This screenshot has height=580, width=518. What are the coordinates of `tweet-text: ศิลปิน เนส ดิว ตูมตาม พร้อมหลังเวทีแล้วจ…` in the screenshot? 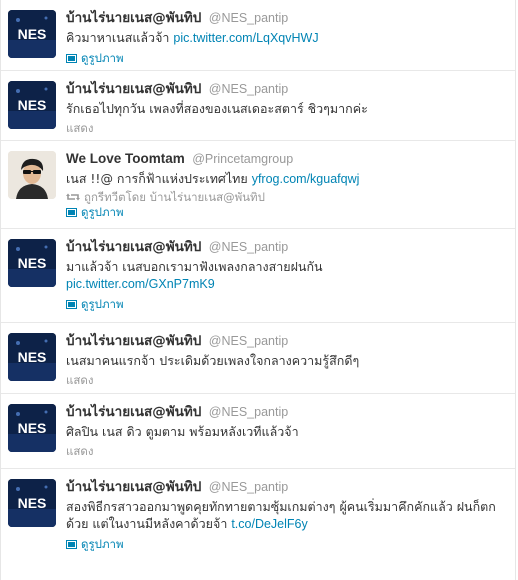 It's located at (182, 431).